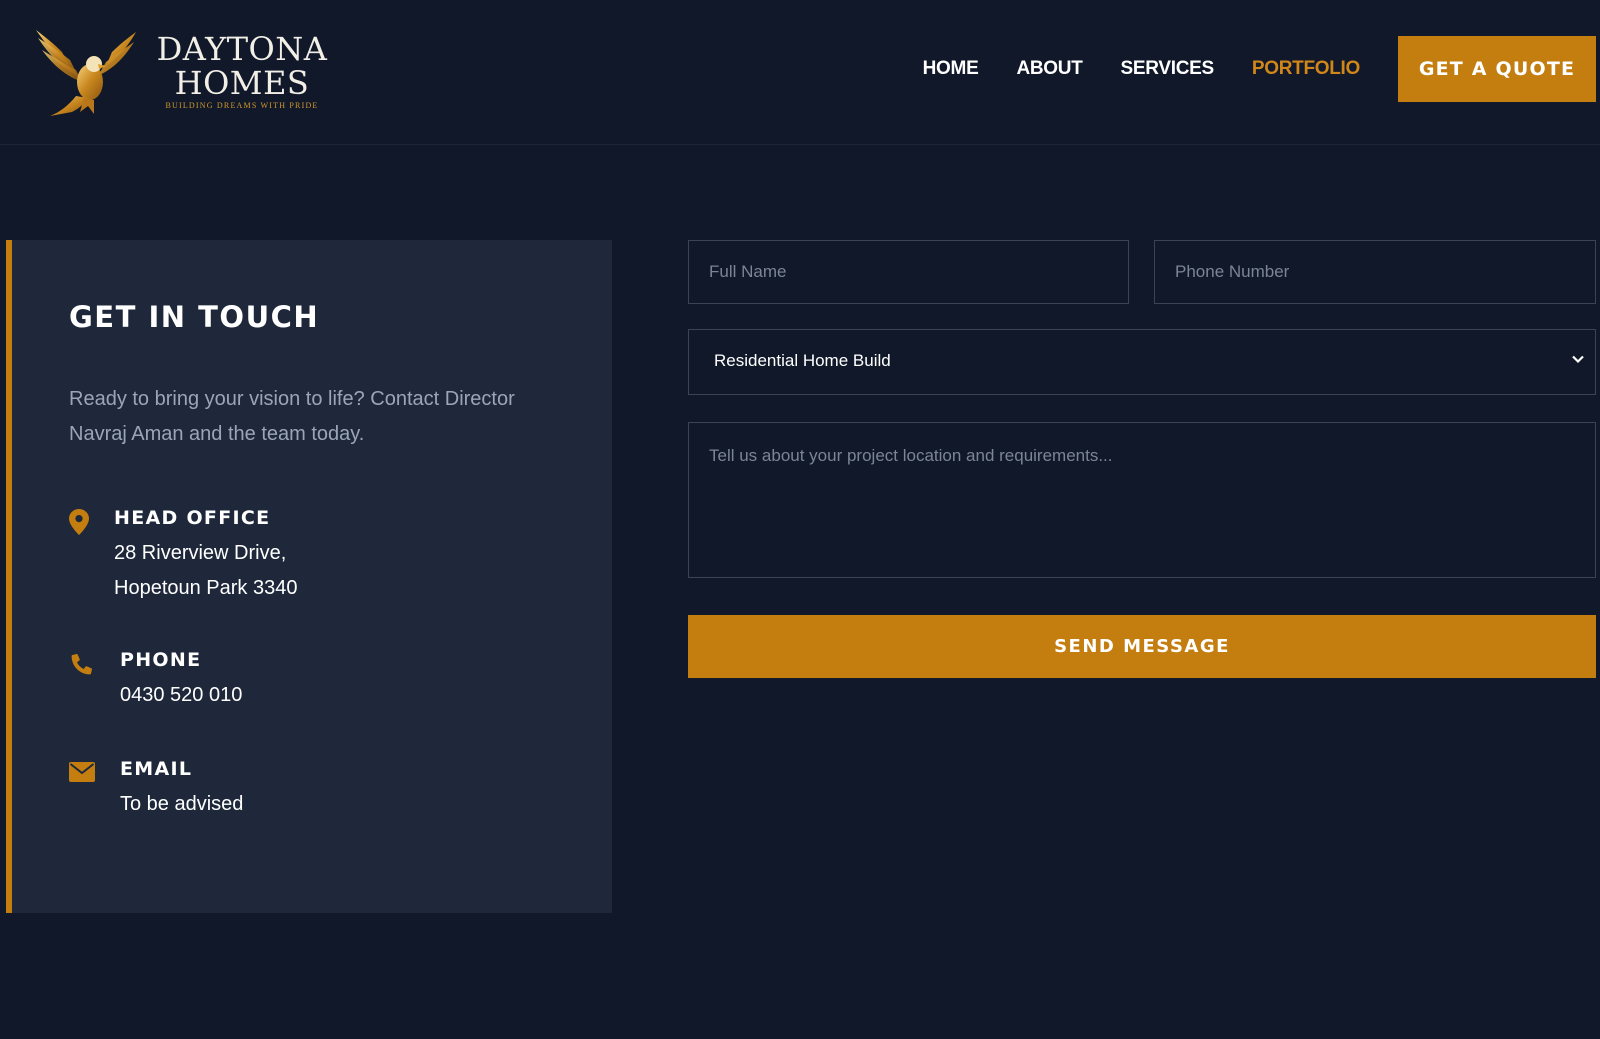  Describe the element at coordinates (1049, 69) in the screenshot. I see `nav-about: ABOUT` at that location.